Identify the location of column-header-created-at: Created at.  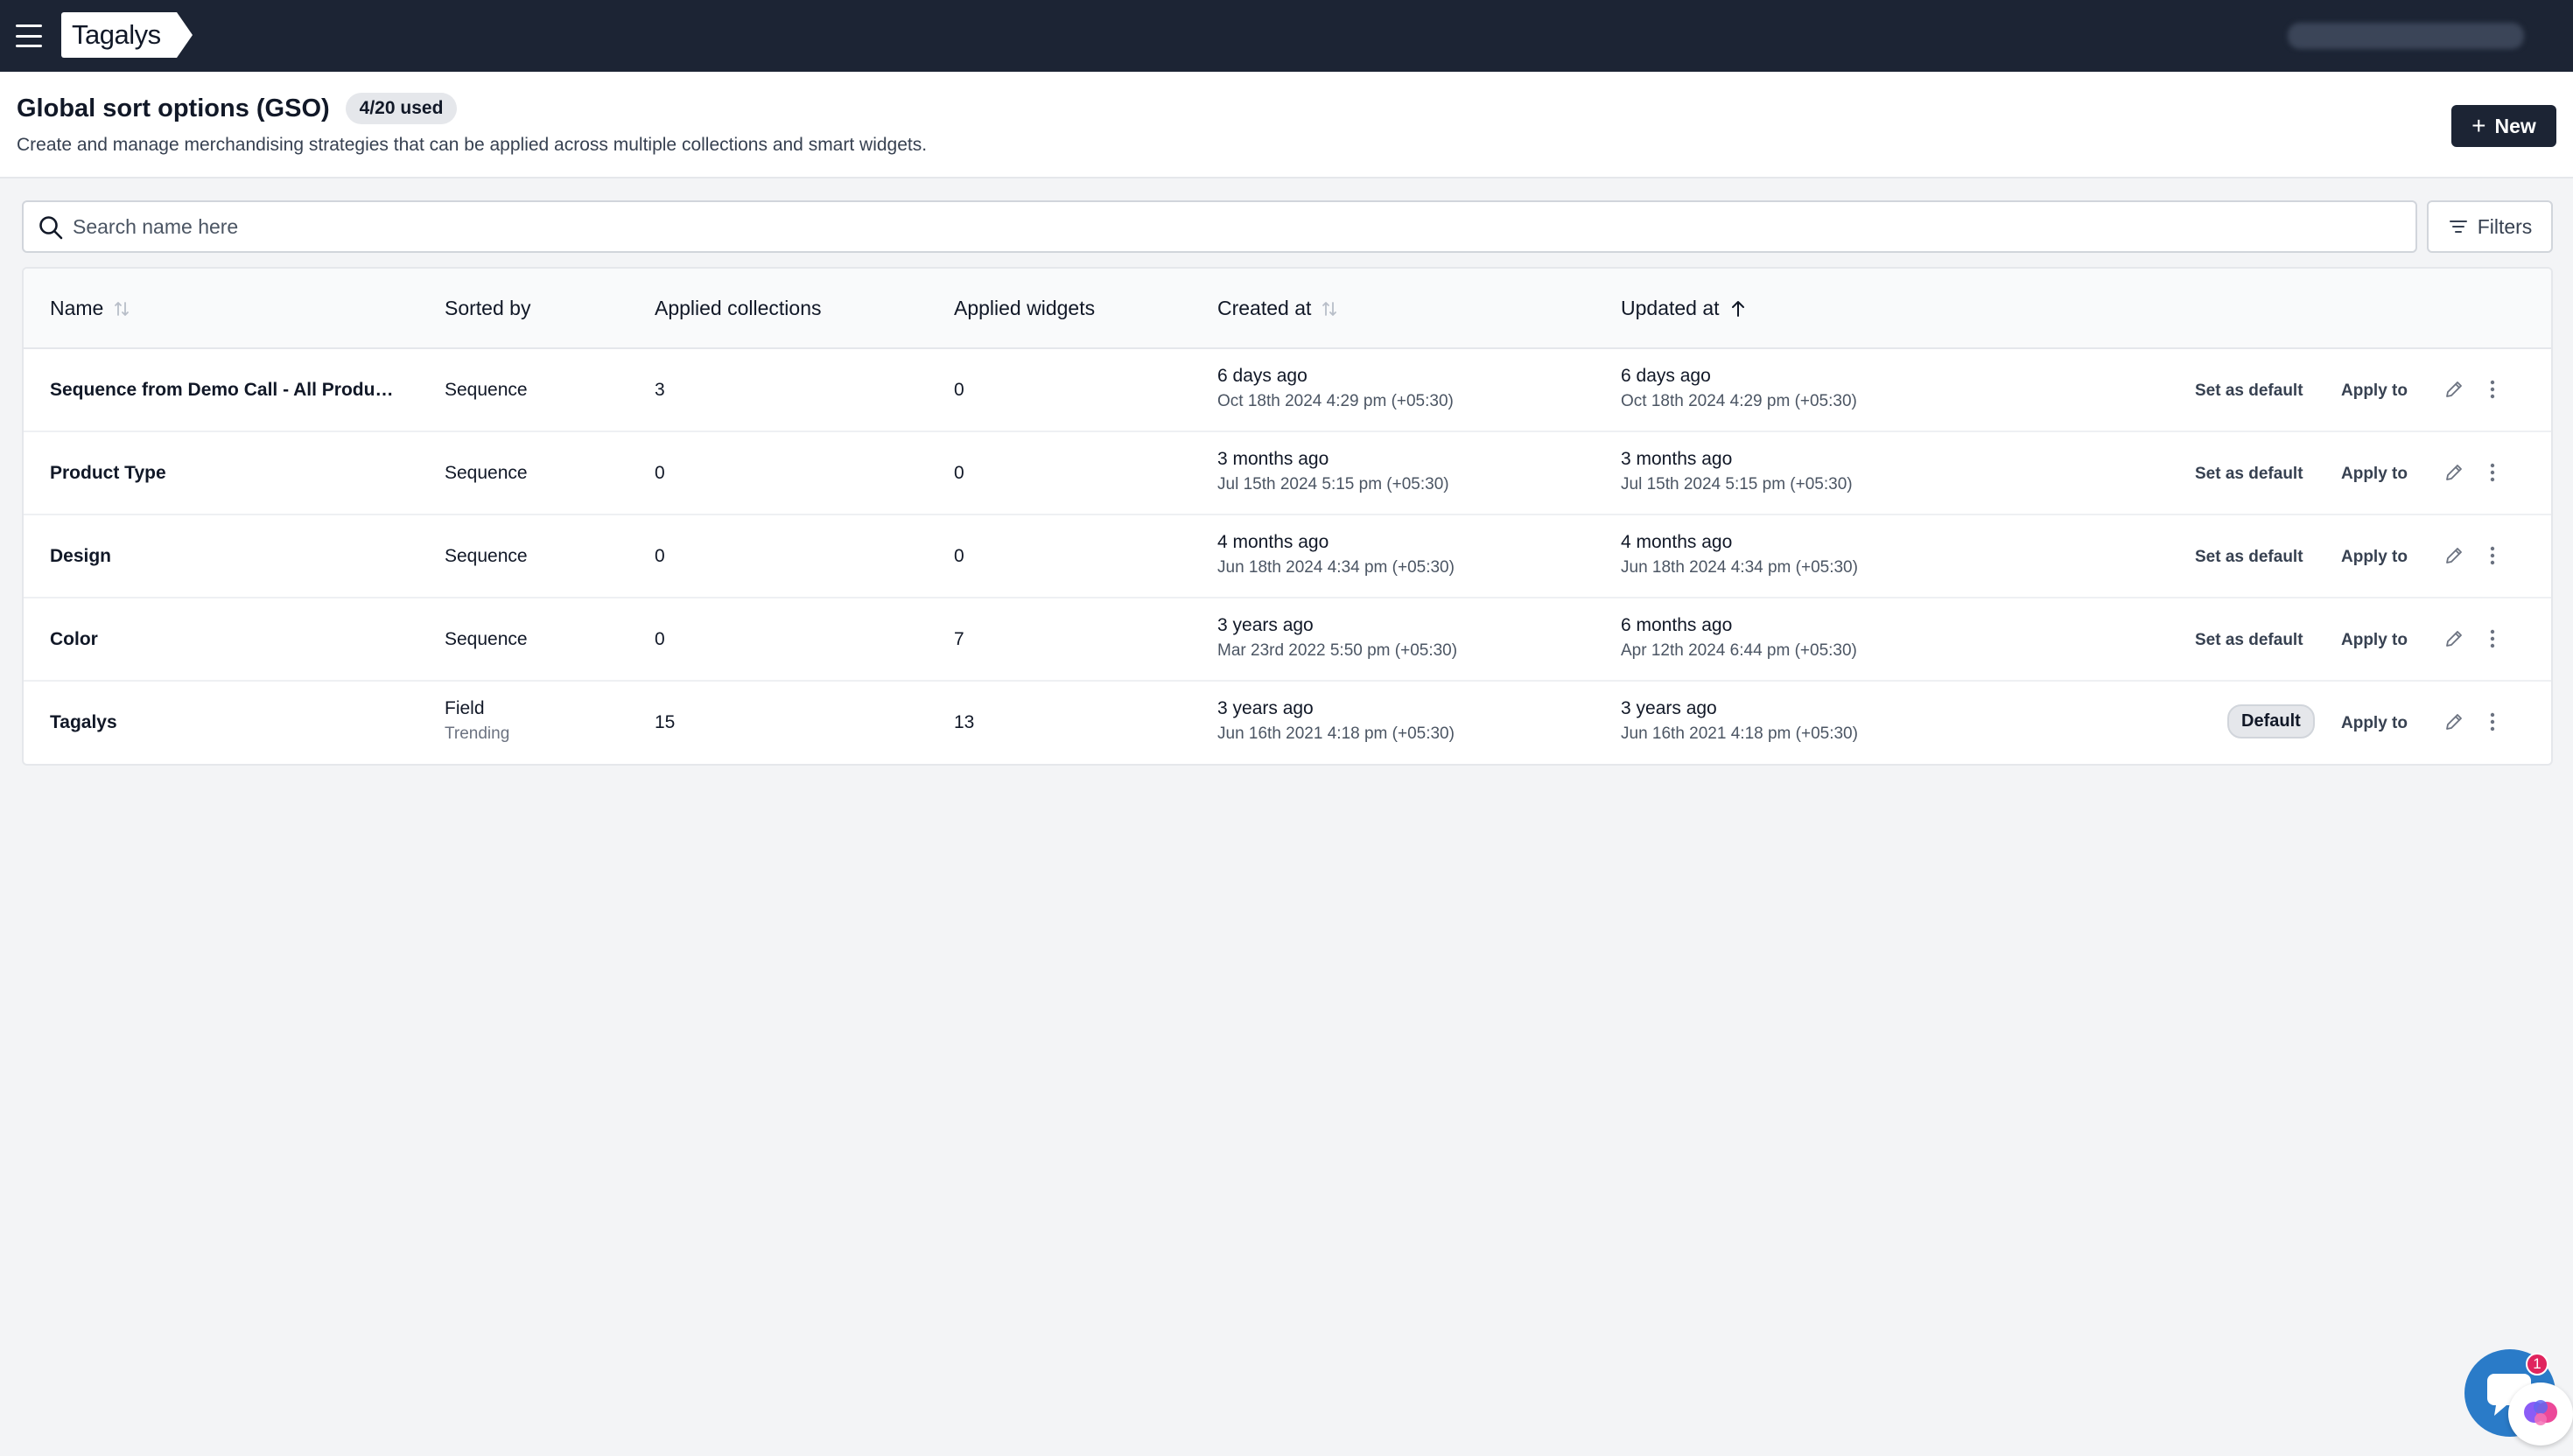
(1278, 308).